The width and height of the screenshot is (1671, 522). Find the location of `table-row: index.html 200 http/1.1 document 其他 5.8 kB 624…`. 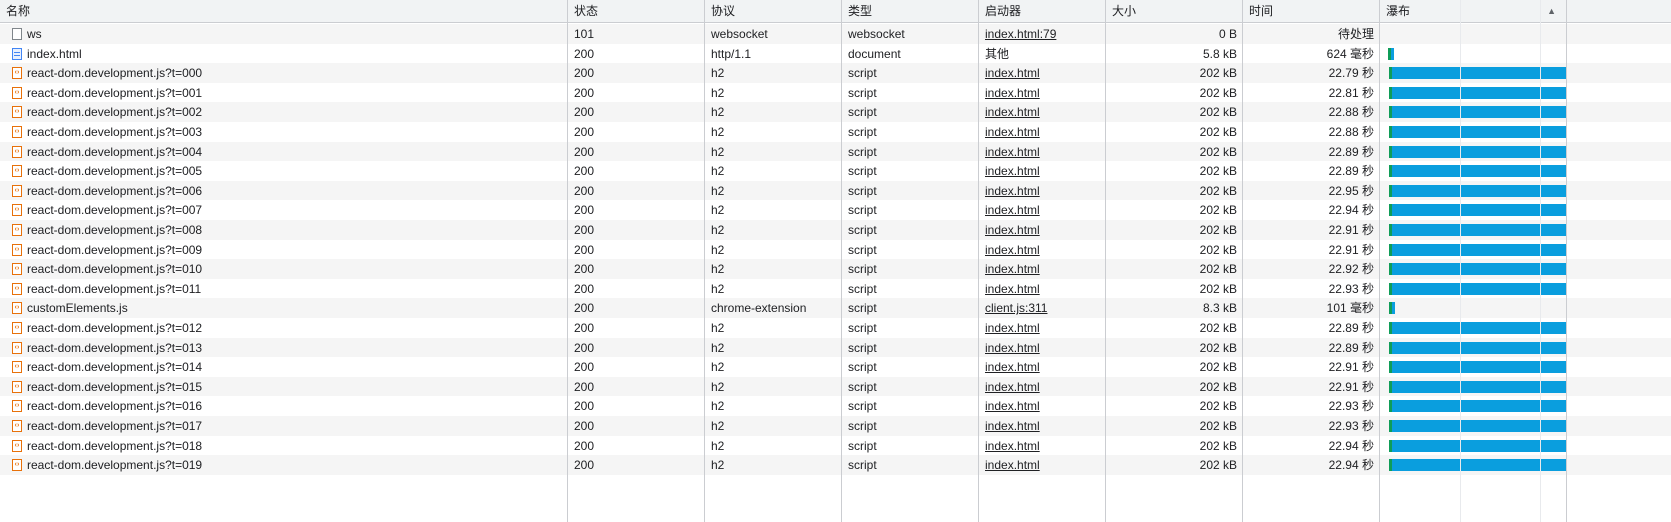

table-row: index.html 200 http/1.1 document 其他 5.8 kB 624… is located at coordinates (835, 53).